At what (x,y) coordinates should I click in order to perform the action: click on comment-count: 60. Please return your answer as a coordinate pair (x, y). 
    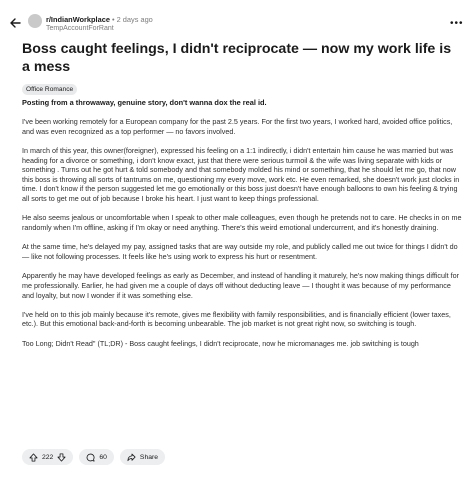
    Looking at the image, I should click on (103, 457).